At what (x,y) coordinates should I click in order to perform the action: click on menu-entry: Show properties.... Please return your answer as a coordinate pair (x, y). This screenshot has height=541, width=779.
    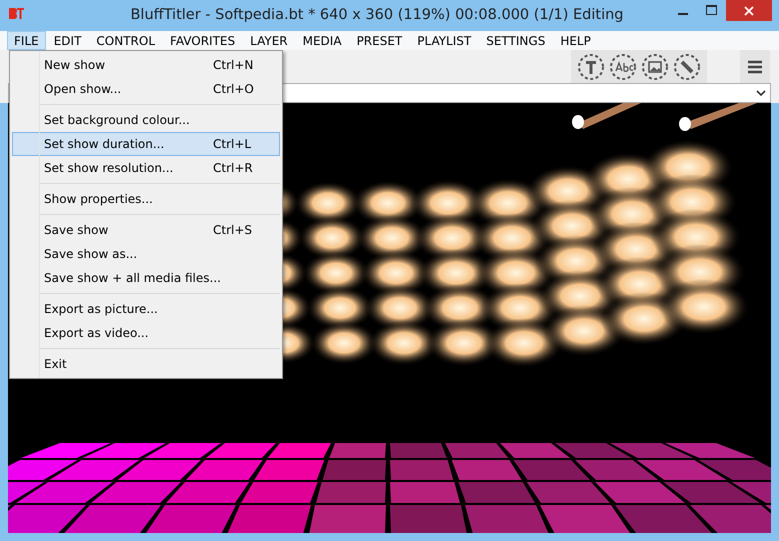
    Looking at the image, I should click on (146, 199).